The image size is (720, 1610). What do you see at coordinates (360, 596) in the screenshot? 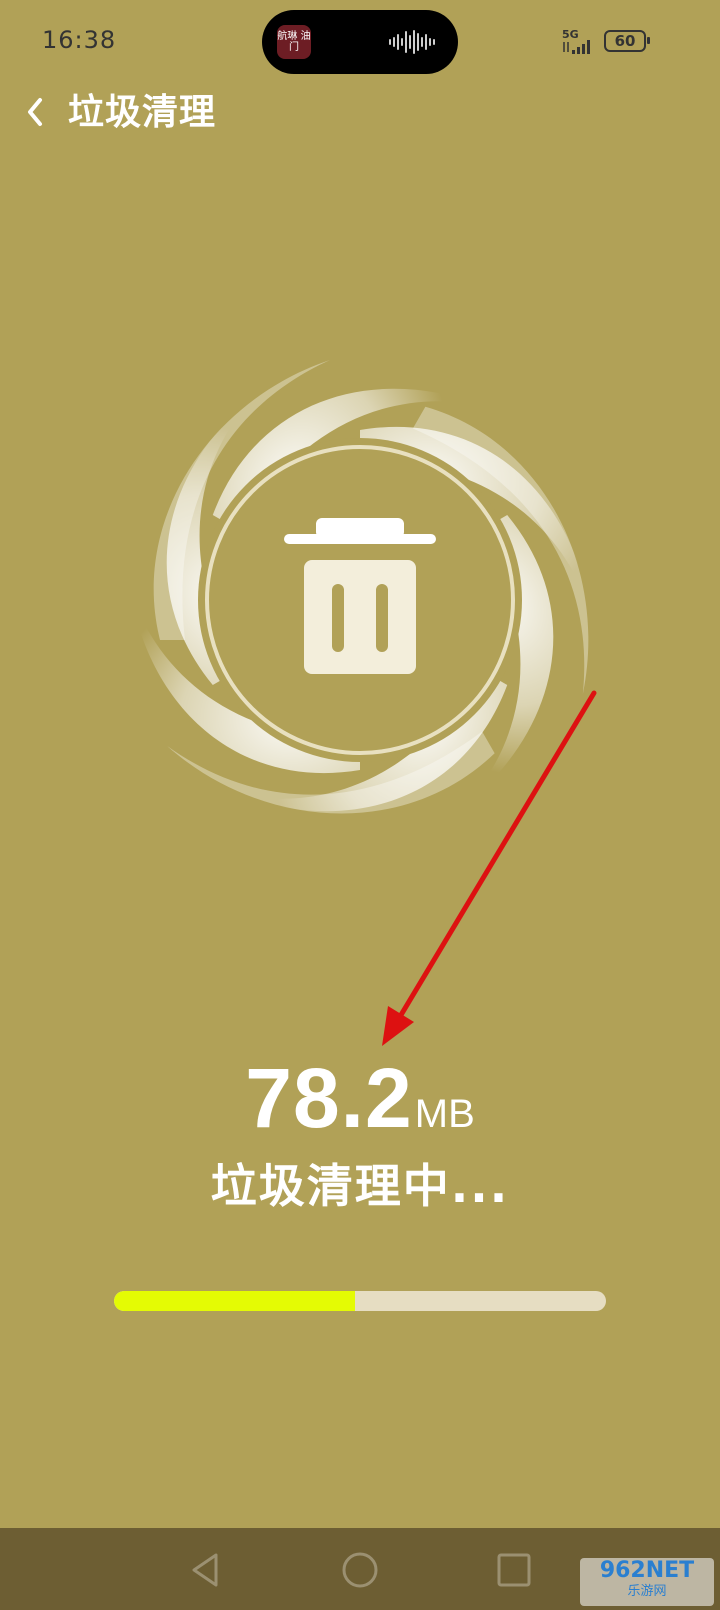
I see `trash-can-icon` at bounding box center [360, 596].